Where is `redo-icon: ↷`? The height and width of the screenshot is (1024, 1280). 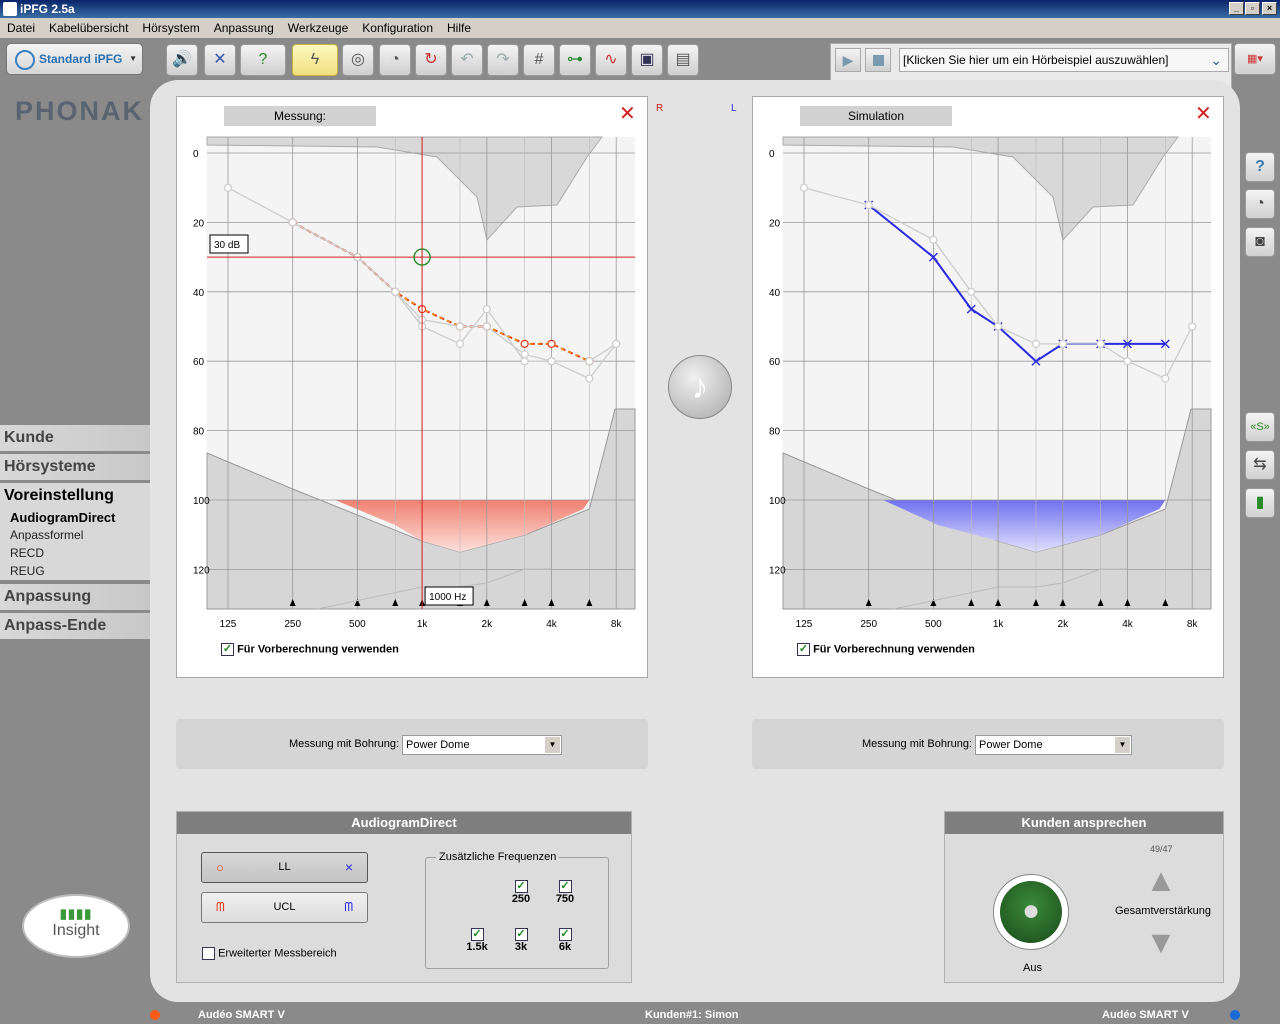
redo-icon: ↷ is located at coordinates (503, 60).